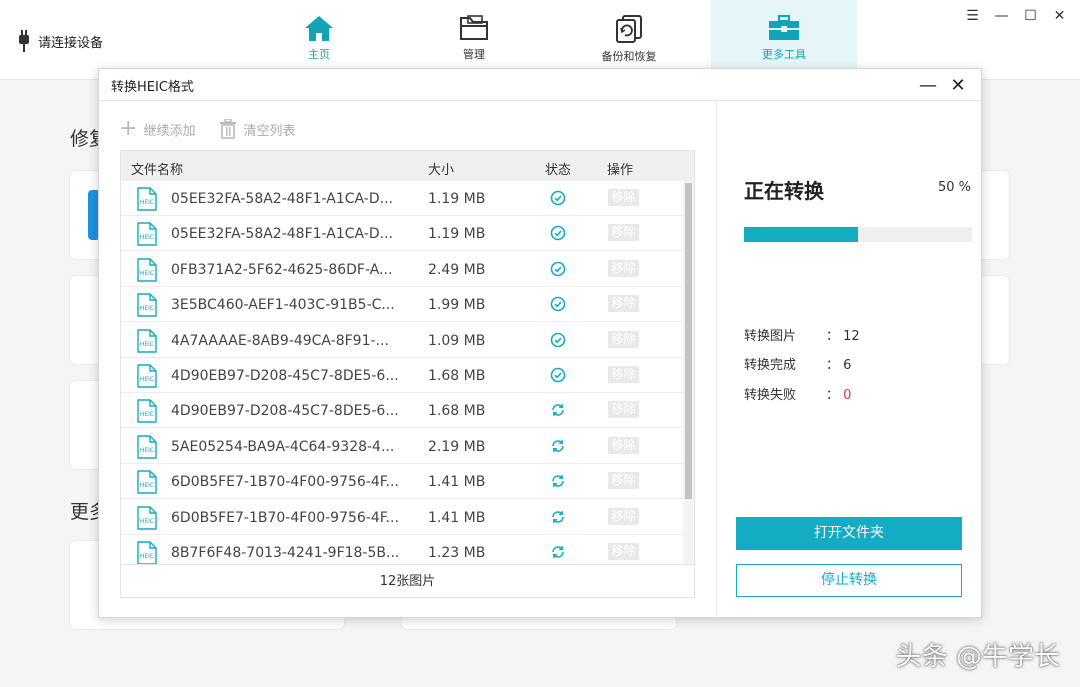  What do you see at coordinates (402, 340) in the screenshot?
I see `table-row: HEIC 4A7AAAAE-8AB9-49CA-8F91-... 1.09 MB 移除` at bounding box center [402, 340].